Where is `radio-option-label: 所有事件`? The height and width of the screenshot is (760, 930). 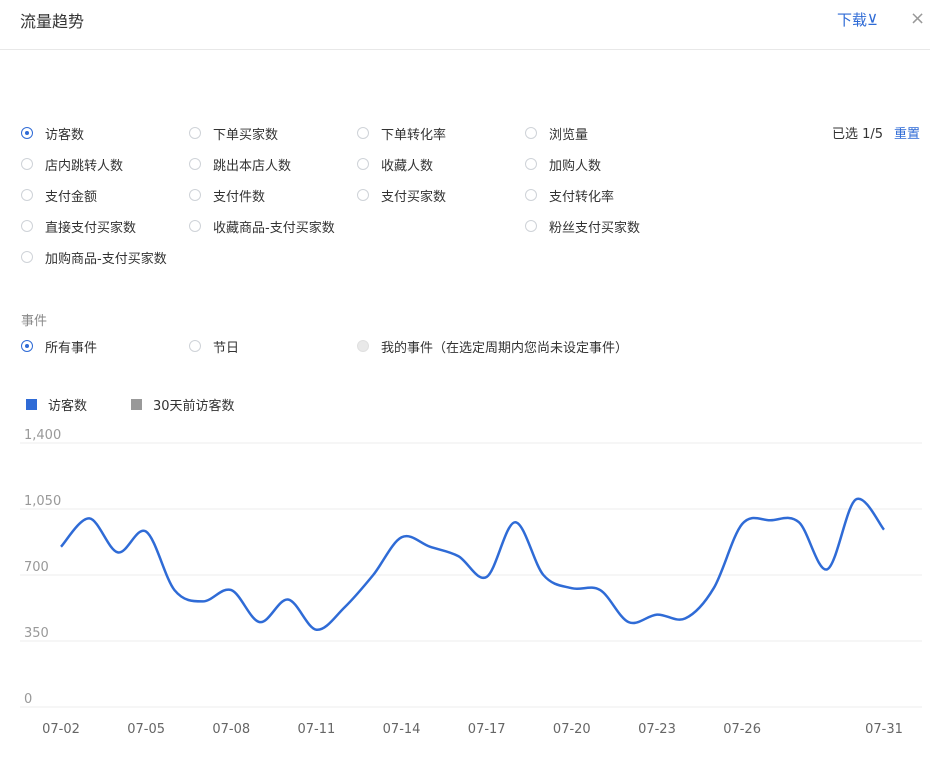
radio-option-label: 所有事件 is located at coordinates (71, 348).